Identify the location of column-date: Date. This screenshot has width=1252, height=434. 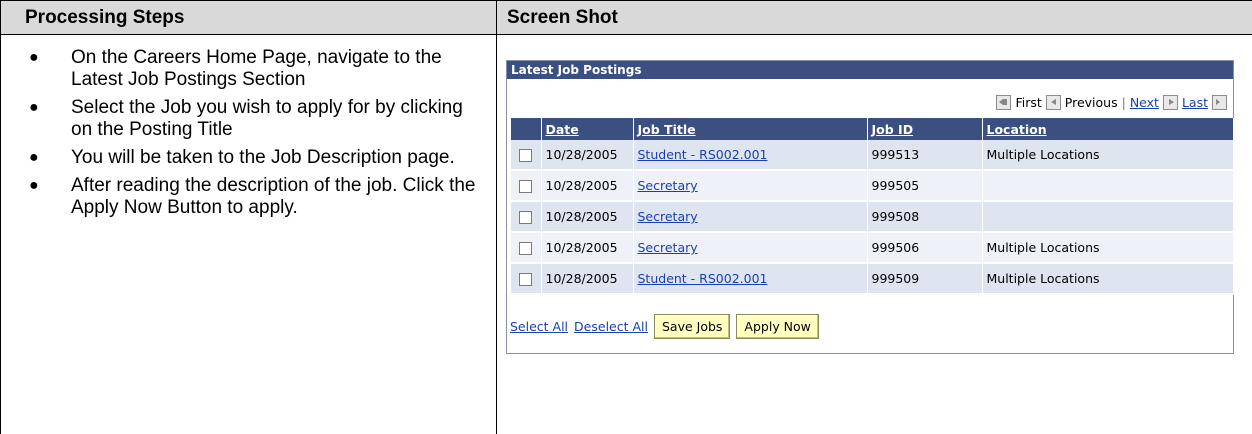
(587, 129).